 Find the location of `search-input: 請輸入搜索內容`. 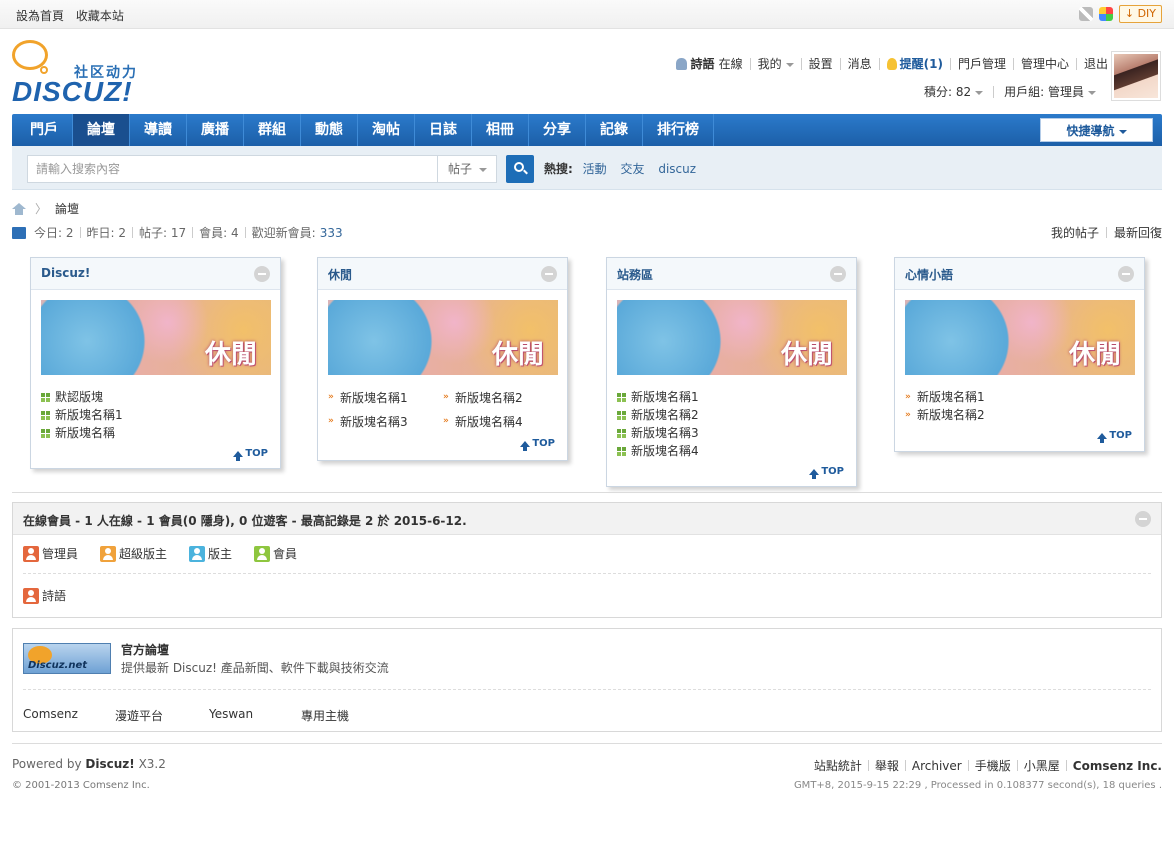

search-input: 請輸入搜索內容 is located at coordinates (232, 169).